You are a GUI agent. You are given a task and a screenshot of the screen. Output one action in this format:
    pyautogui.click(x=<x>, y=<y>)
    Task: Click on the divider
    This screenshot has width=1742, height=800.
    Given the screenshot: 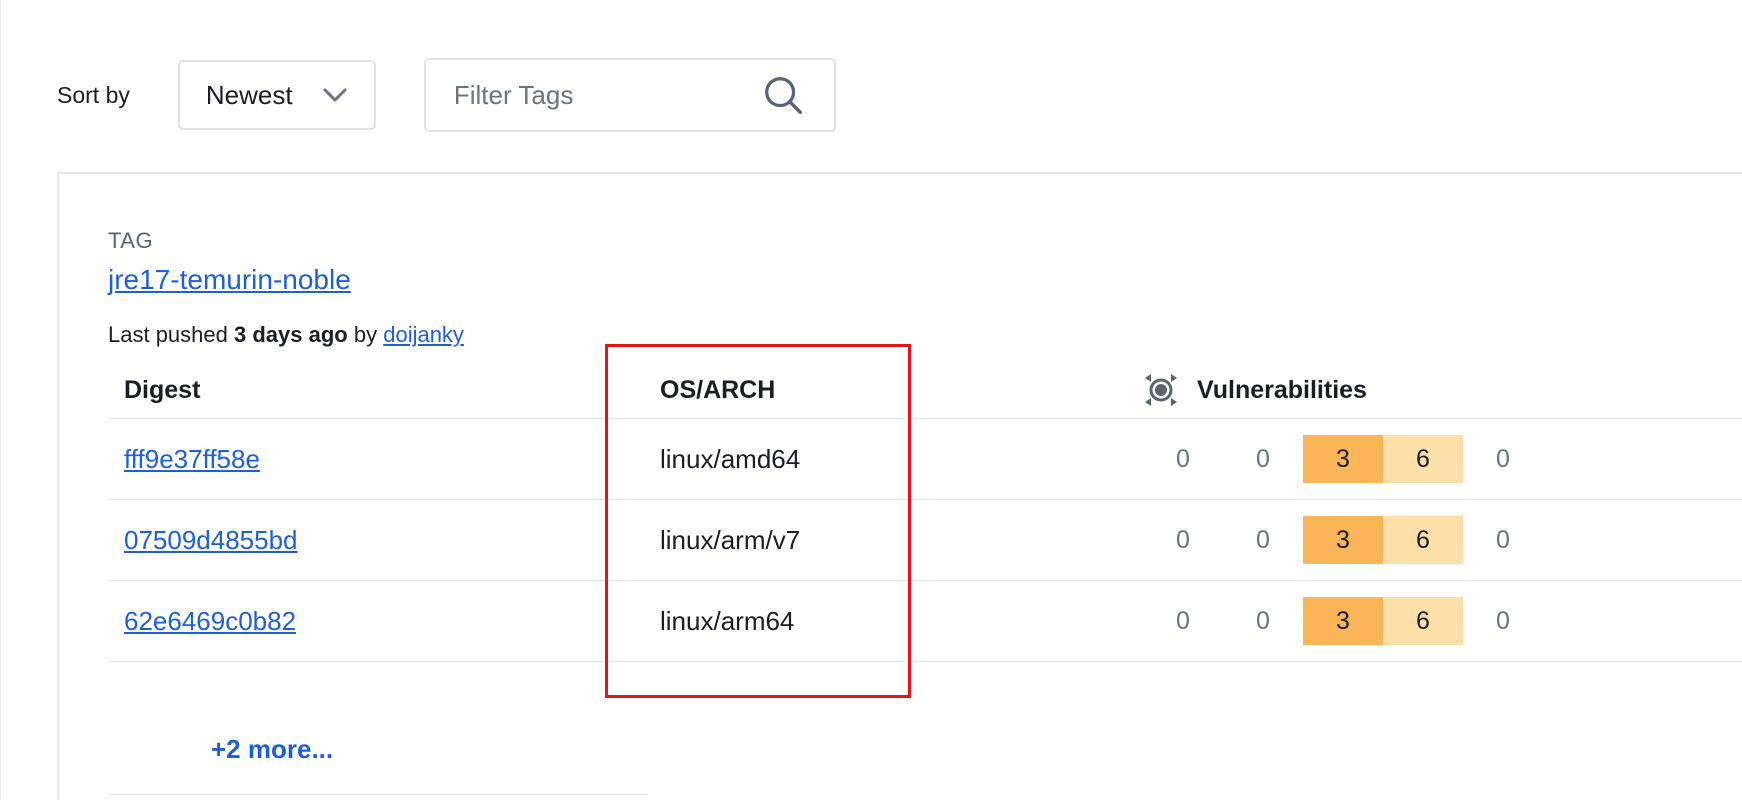 What is the action you would take?
    pyautogui.click(x=378, y=794)
    